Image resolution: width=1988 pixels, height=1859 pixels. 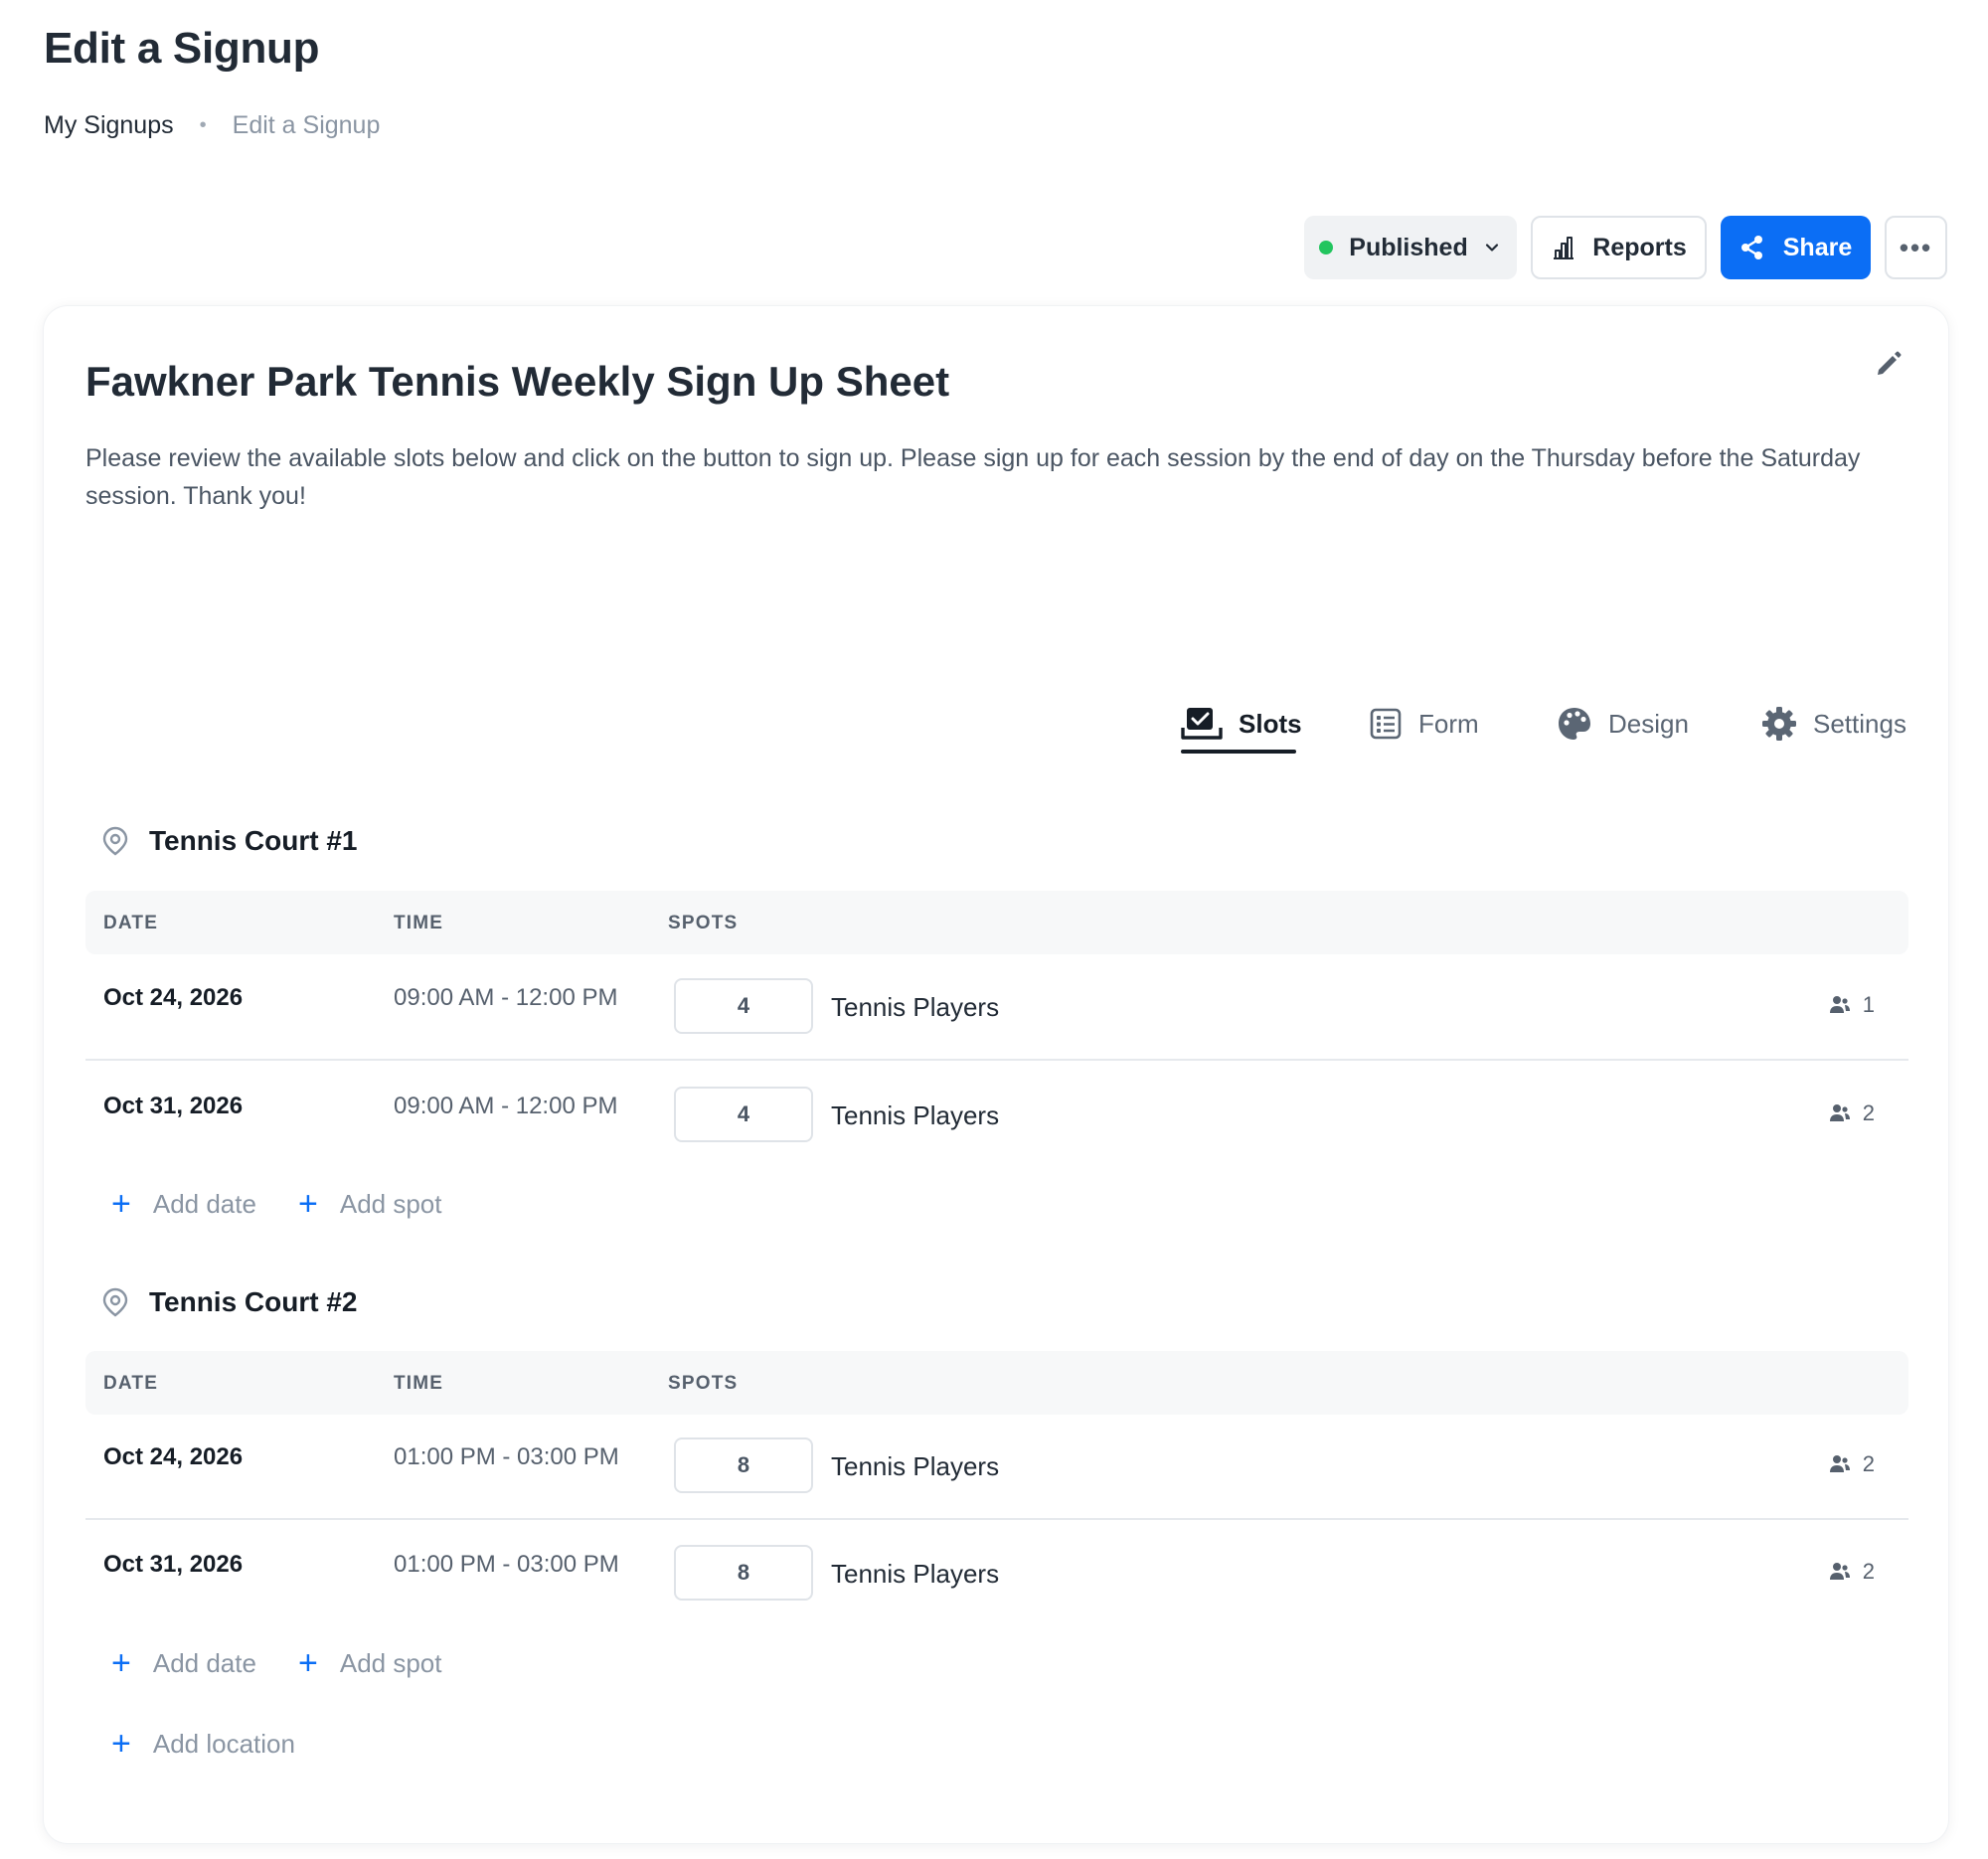 What do you see at coordinates (1270, 723) in the screenshot?
I see `tab-slots-label: Slots` at bounding box center [1270, 723].